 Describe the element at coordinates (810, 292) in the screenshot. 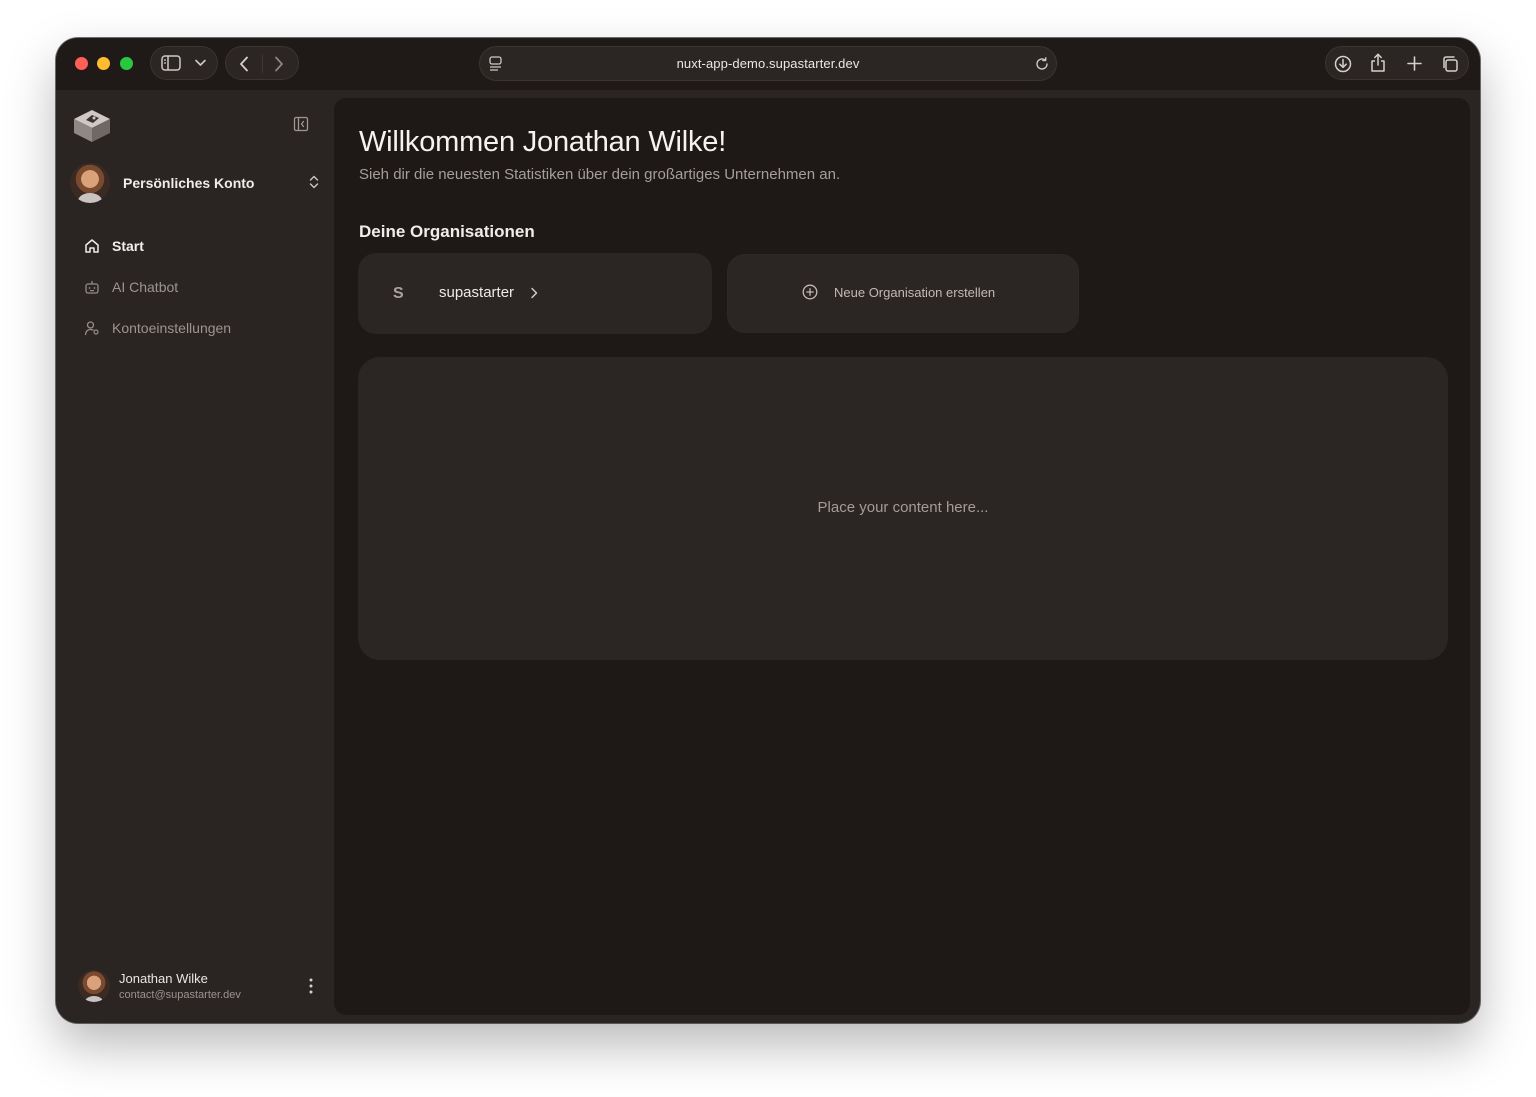

I see `plus-circle-icon` at that location.